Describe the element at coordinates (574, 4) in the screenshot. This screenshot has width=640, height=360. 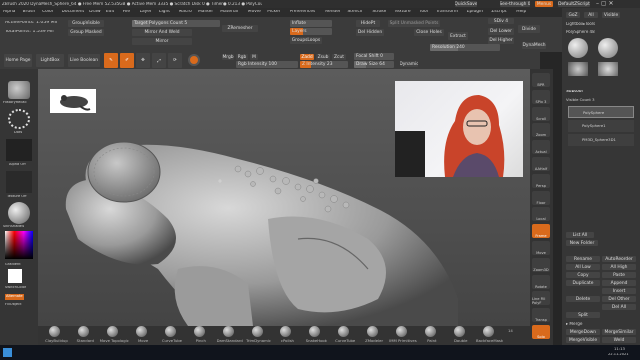
I see `default-script-button: DefaultZScript` at that location.